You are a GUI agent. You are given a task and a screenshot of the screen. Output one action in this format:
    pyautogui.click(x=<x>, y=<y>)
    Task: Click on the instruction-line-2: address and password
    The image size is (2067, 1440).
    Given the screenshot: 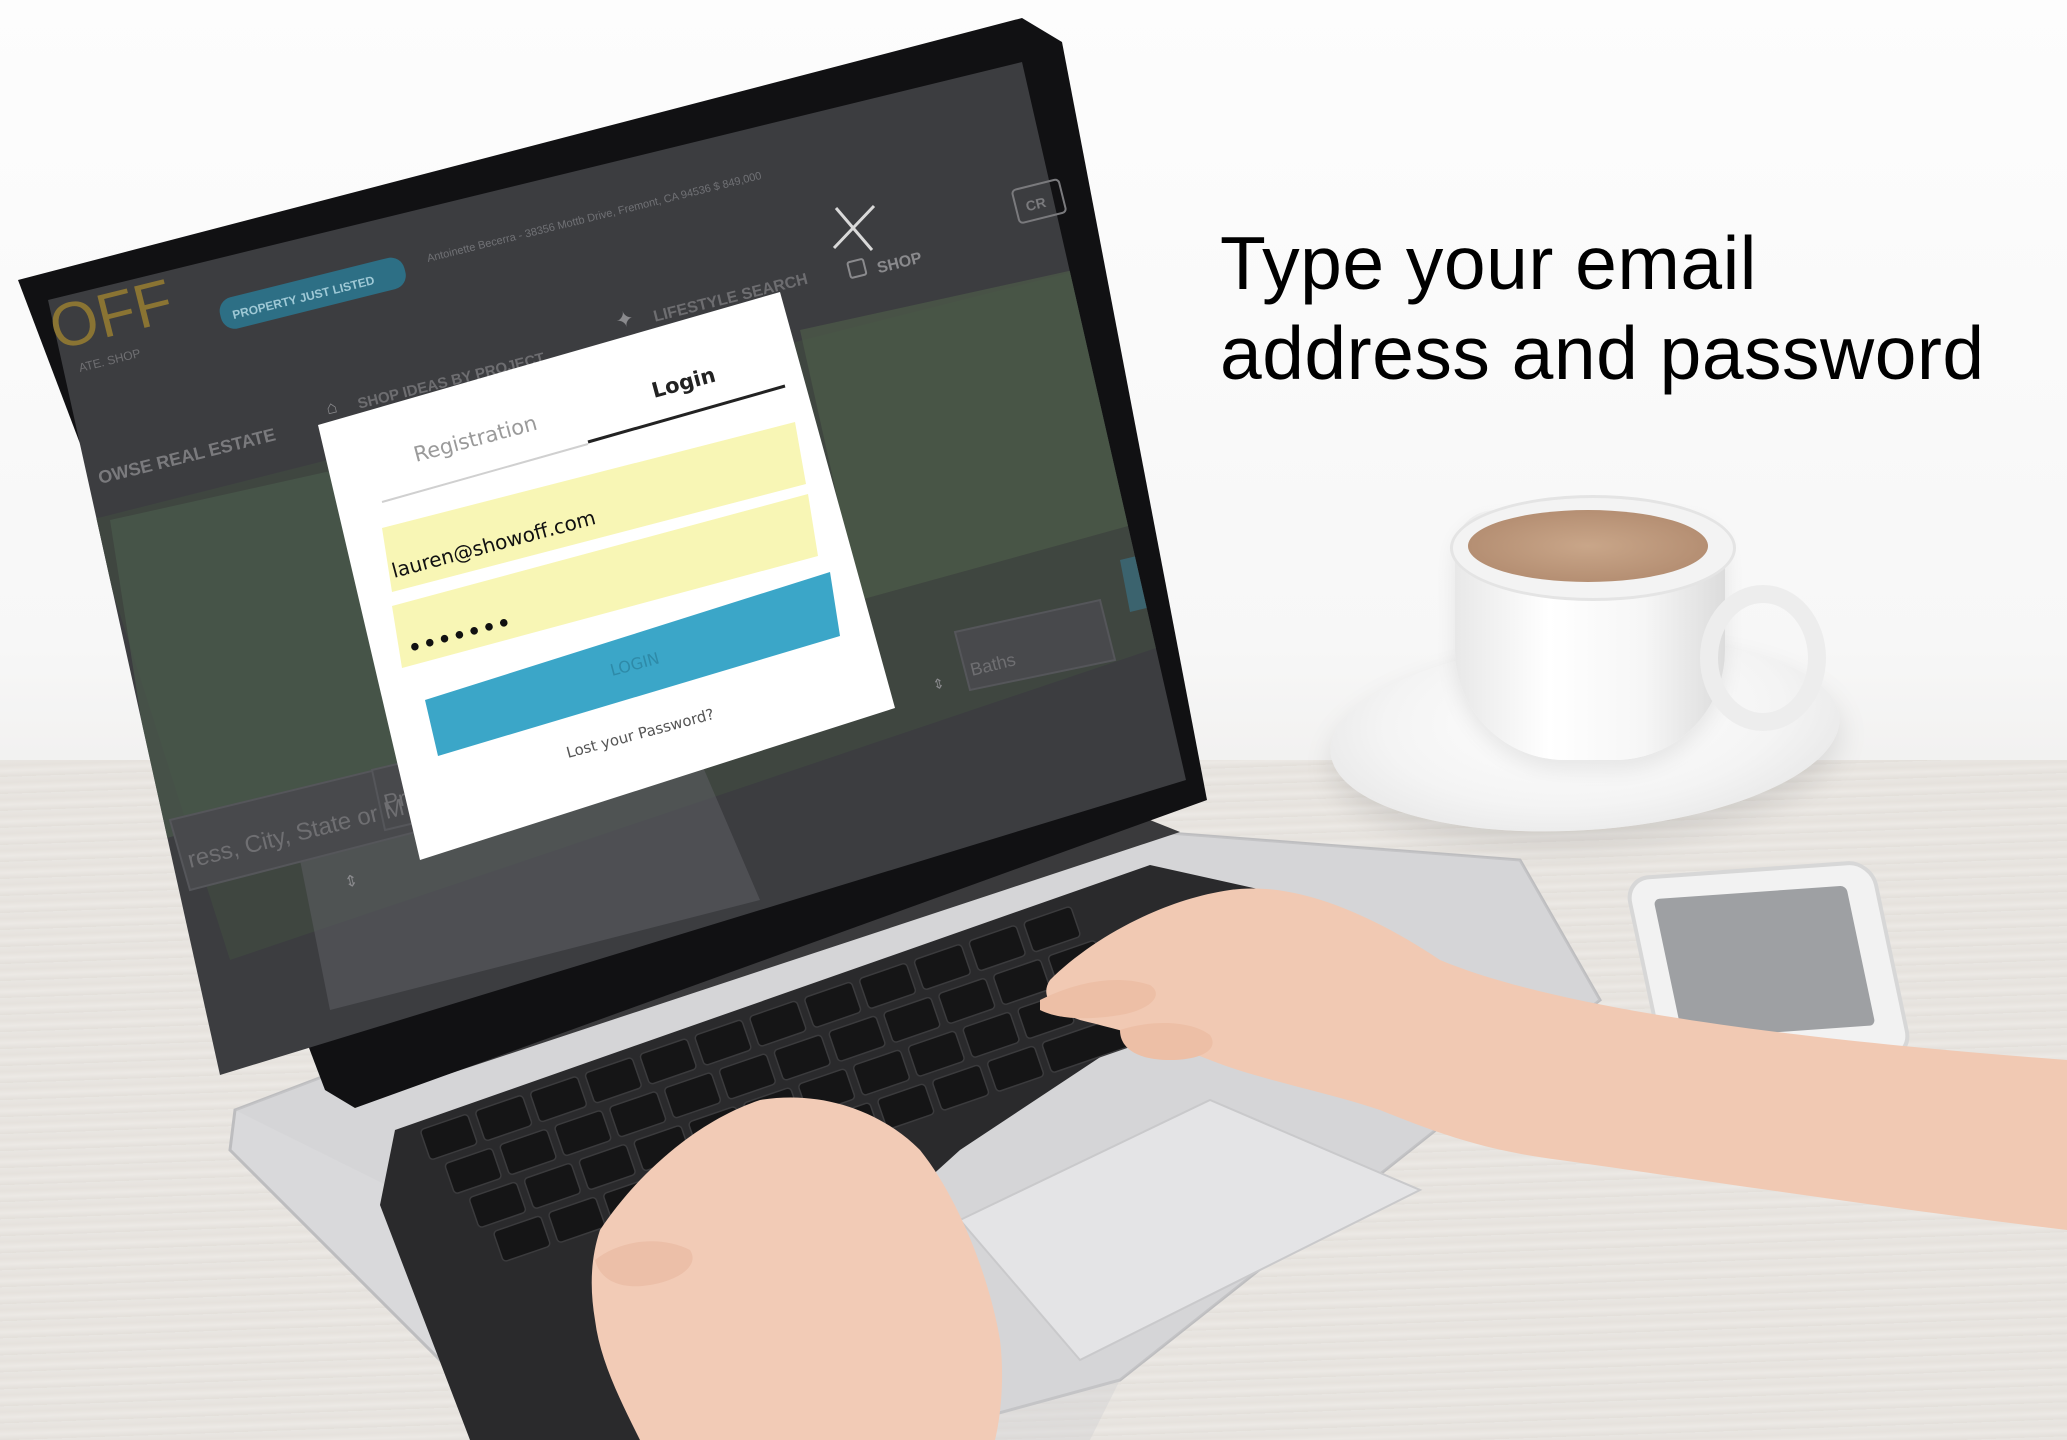 What is the action you would take?
    pyautogui.click(x=1602, y=353)
    